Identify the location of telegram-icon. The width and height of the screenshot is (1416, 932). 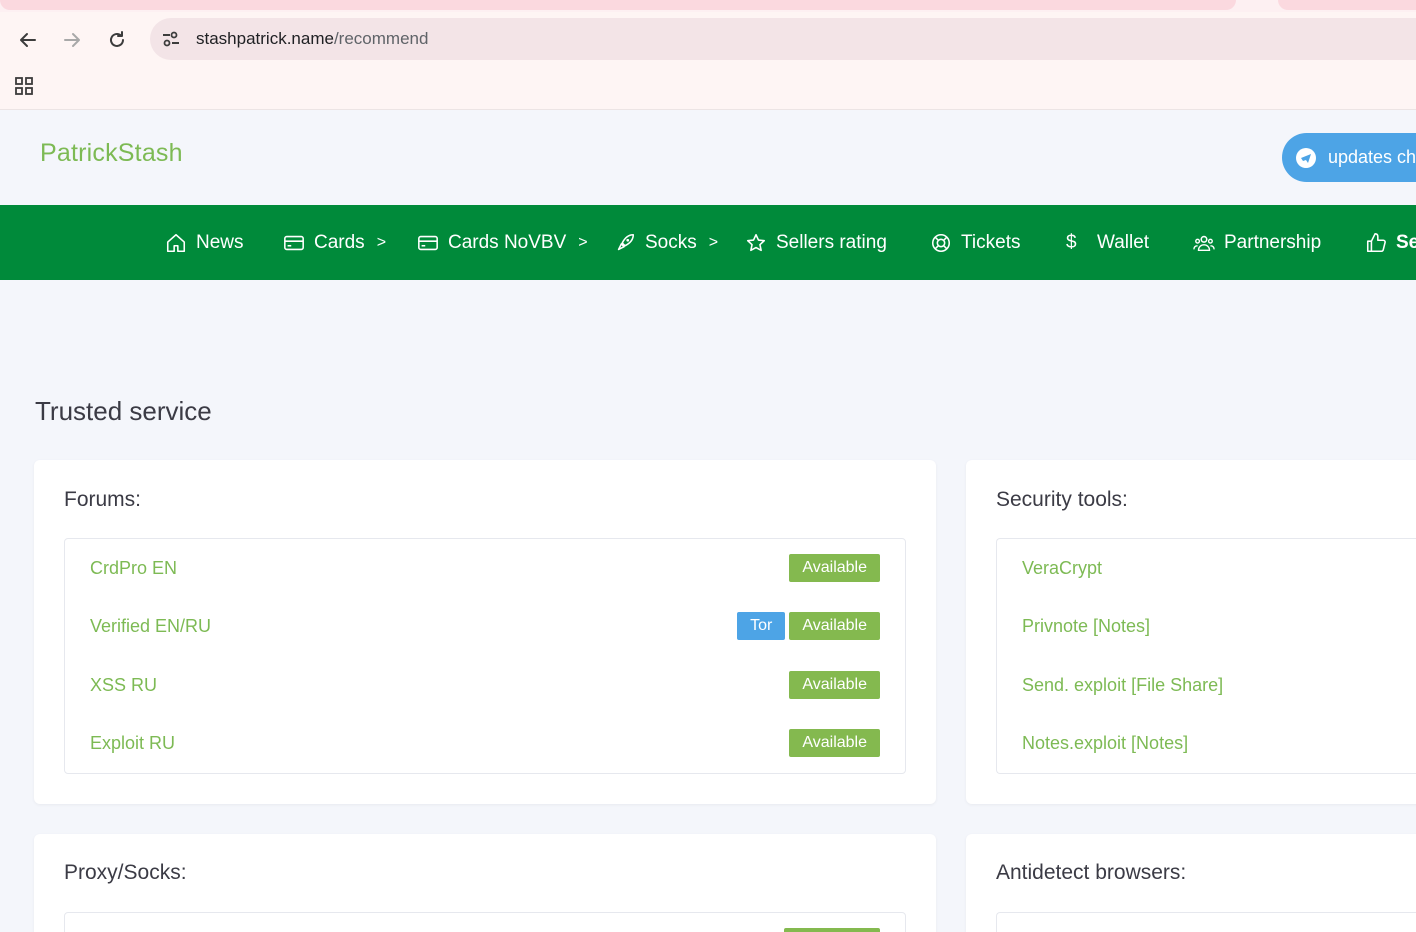
(1306, 157).